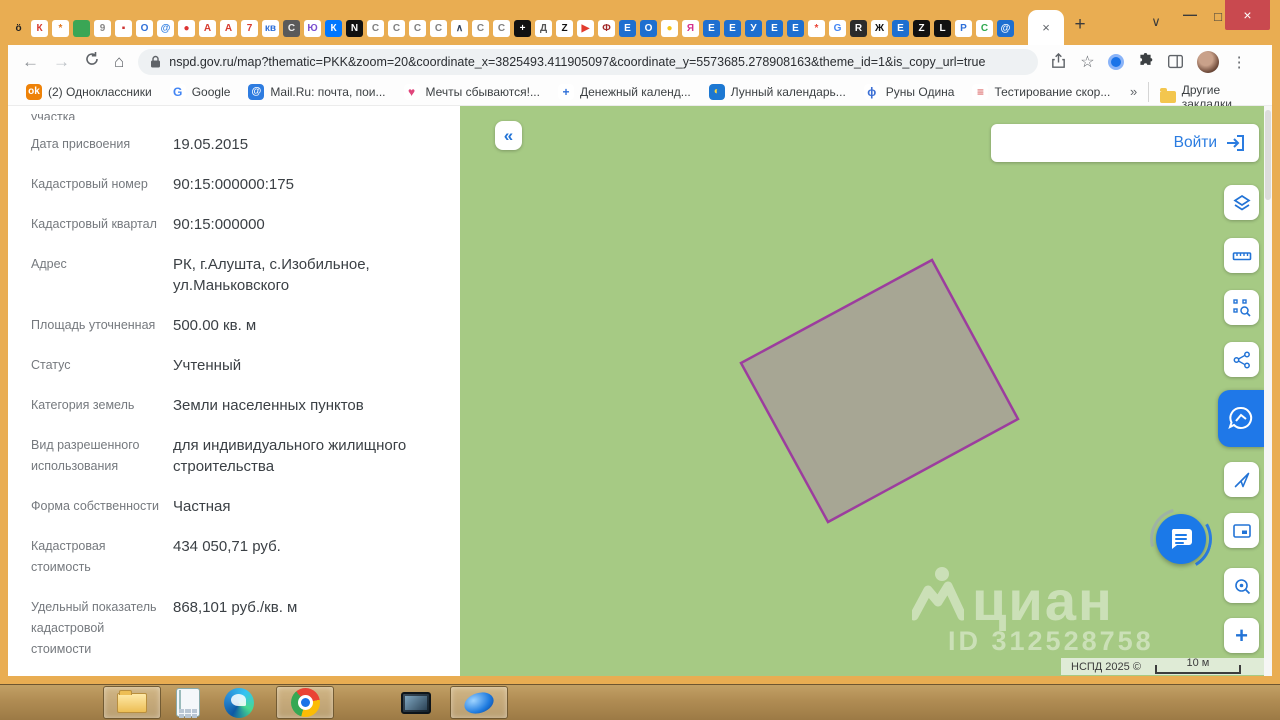  Describe the element at coordinates (1115, 61) in the screenshot. I see `extension-badge-icon` at that location.